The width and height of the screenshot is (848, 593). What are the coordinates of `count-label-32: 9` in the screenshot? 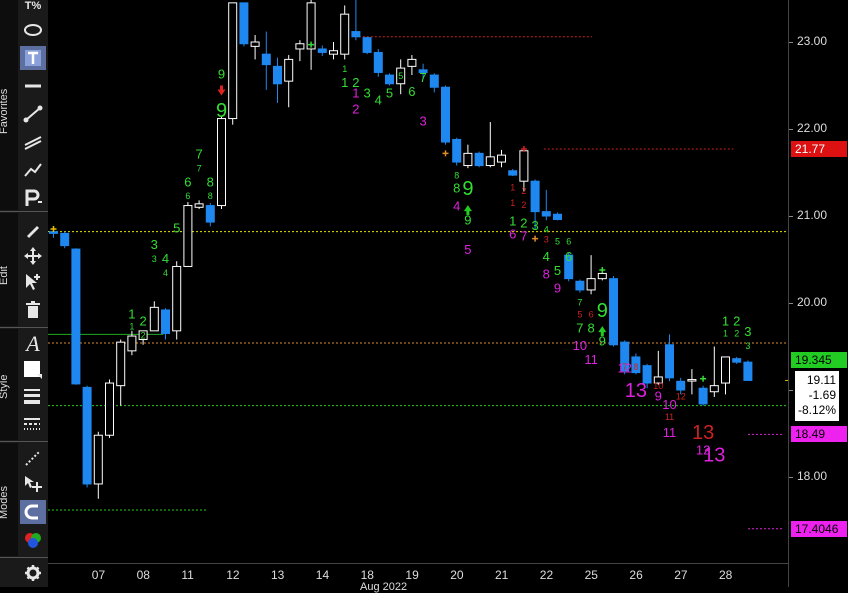 It's located at (467, 220).